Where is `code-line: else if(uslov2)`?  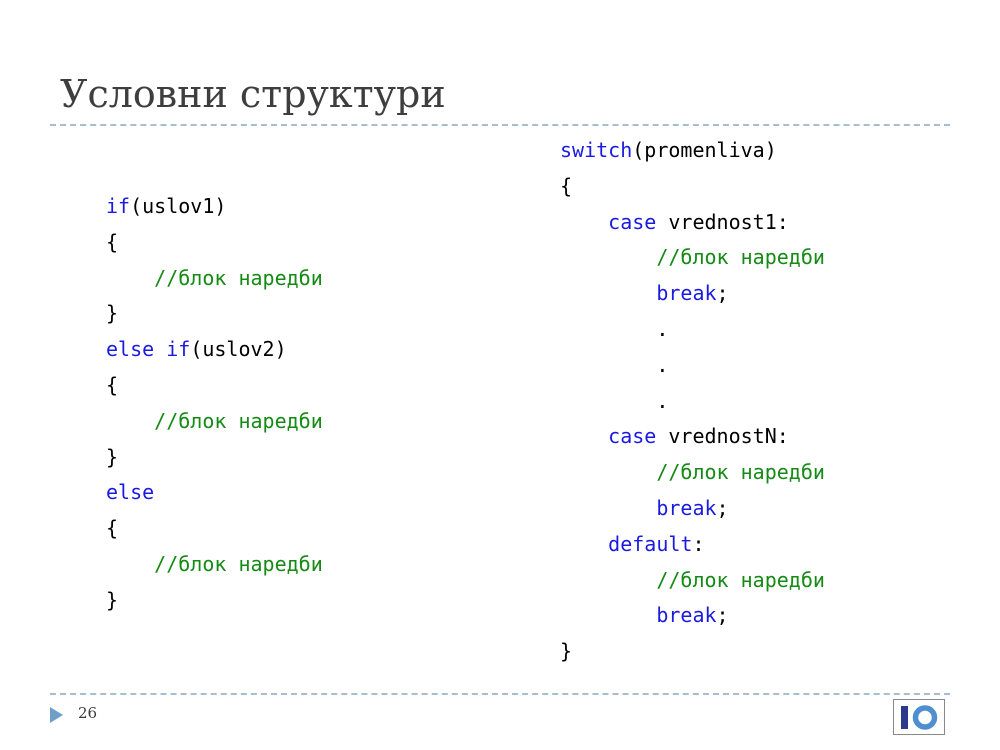 code-line: else if(uslov2) is located at coordinates (214, 350).